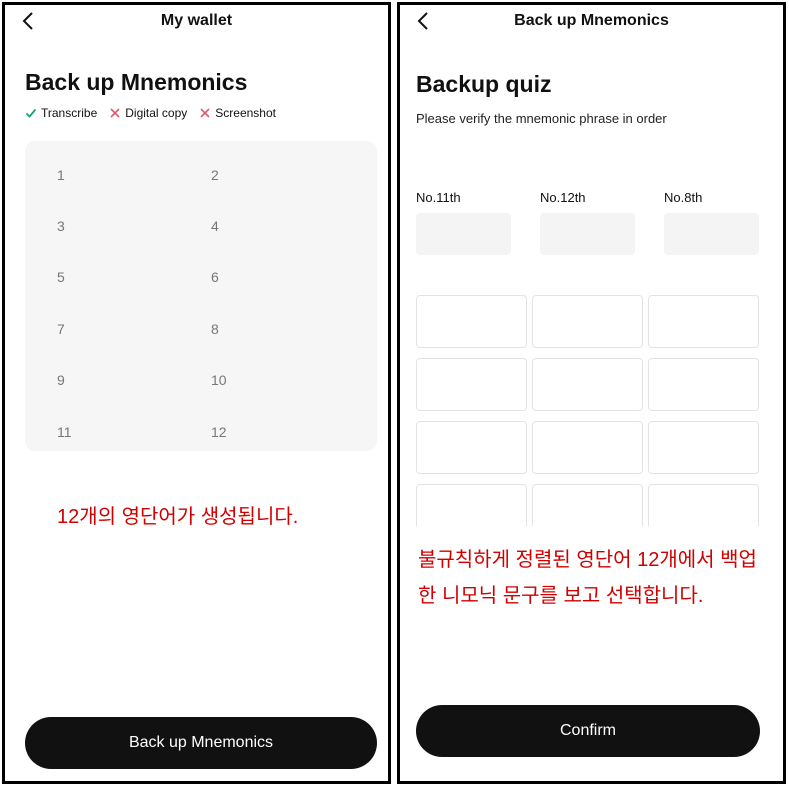 This screenshot has height=788, width=789. What do you see at coordinates (215, 329) in the screenshot?
I see `word-number: 8` at bounding box center [215, 329].